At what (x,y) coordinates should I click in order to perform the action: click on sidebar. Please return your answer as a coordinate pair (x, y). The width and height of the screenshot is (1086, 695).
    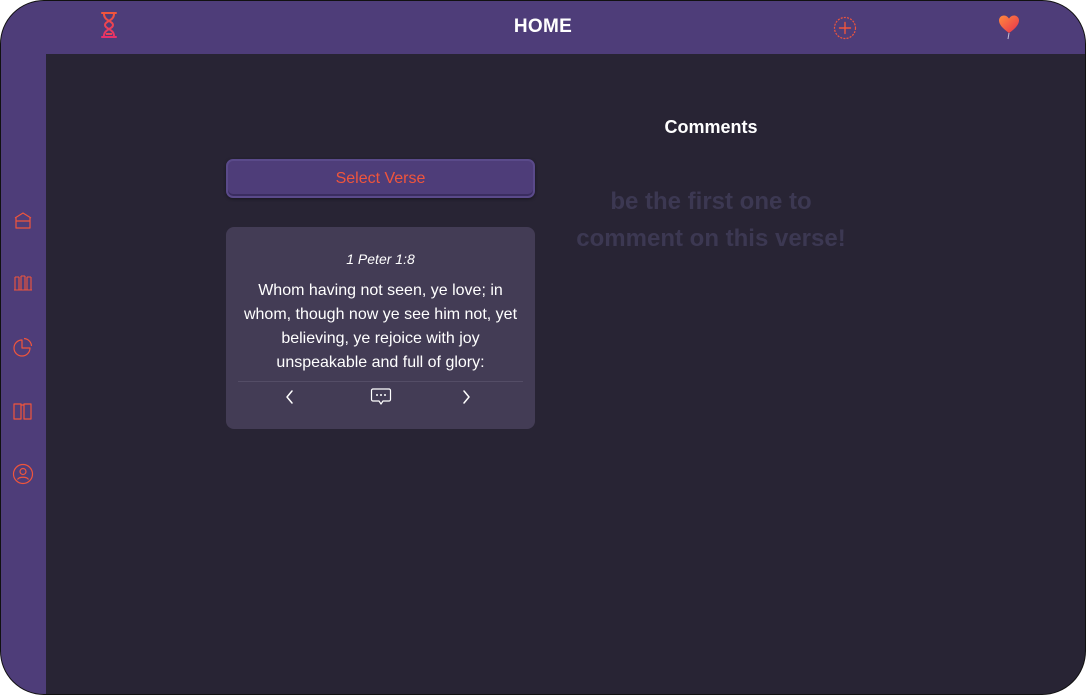
    Looking at the image, I should click on (23, 374).